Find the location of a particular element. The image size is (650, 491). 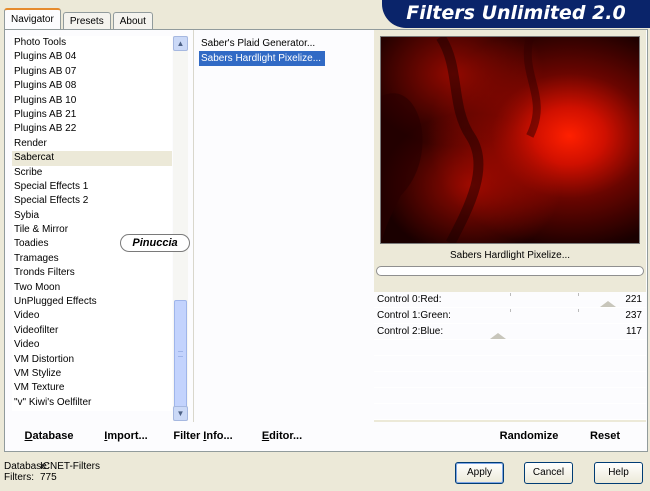

control-value: 221 is located at coordinates (633, 299).